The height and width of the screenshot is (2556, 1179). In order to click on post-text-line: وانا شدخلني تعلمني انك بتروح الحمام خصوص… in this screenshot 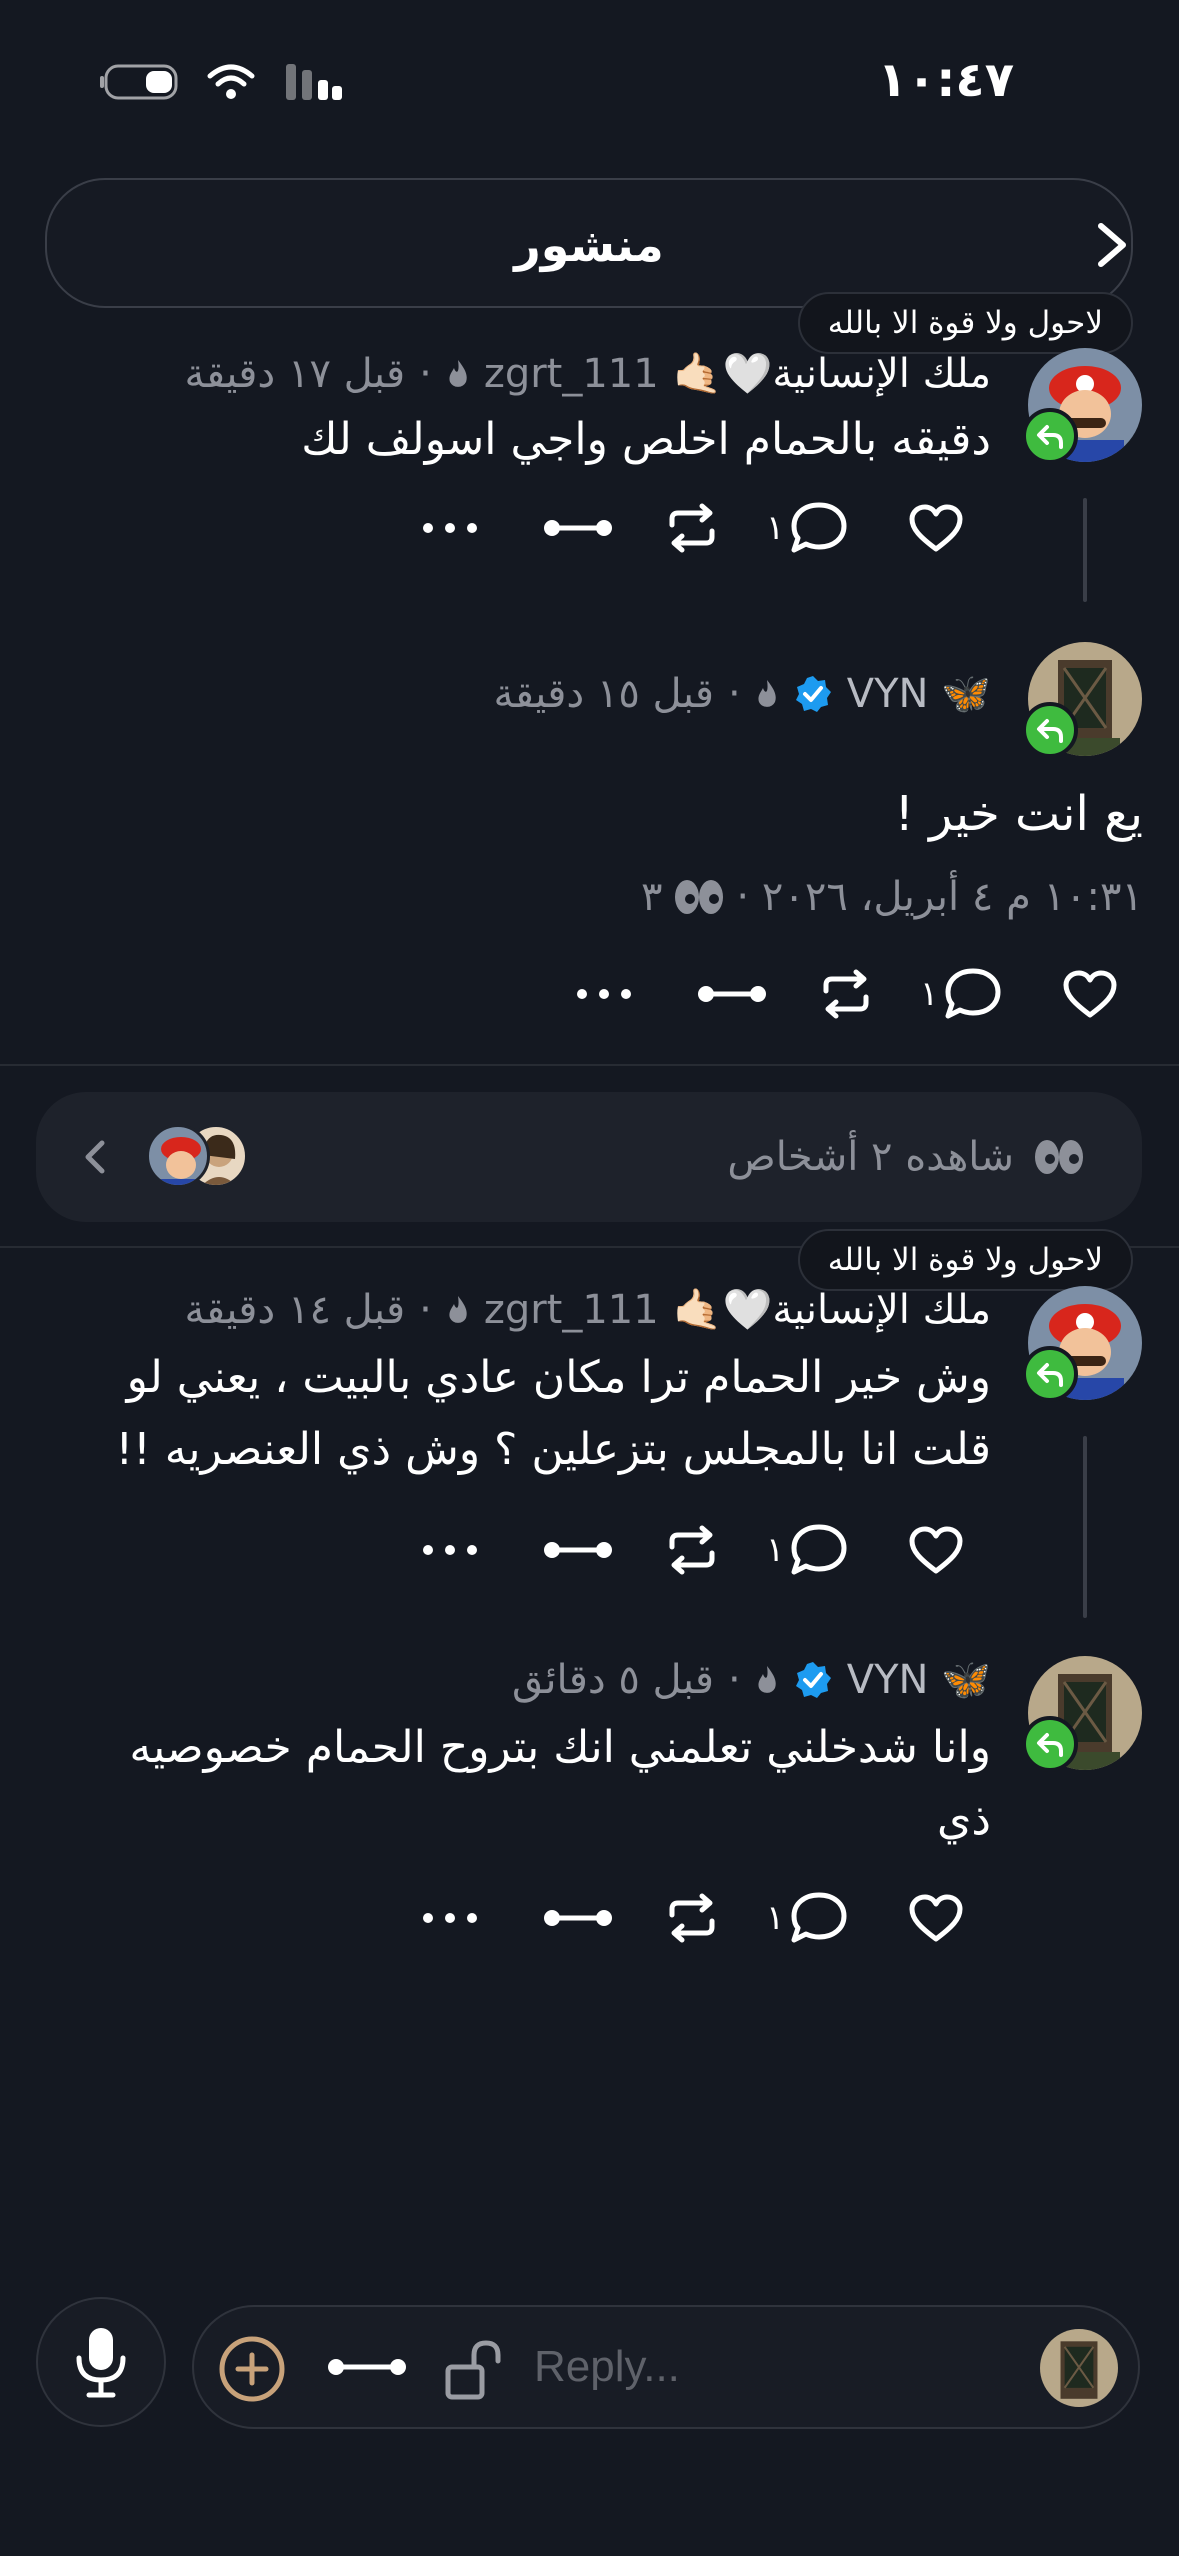, I will do `click(560, 1747)`.